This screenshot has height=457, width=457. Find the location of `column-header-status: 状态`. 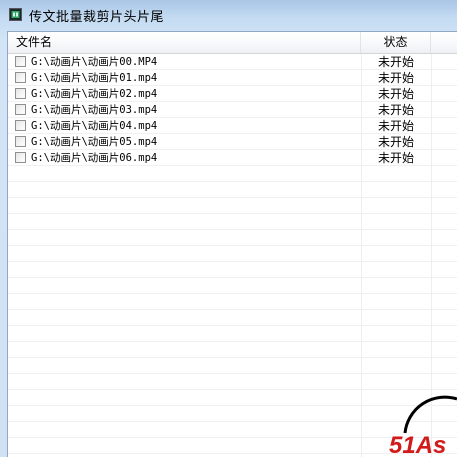

column-header-status: 状态 is located at coordinates (396, 42).